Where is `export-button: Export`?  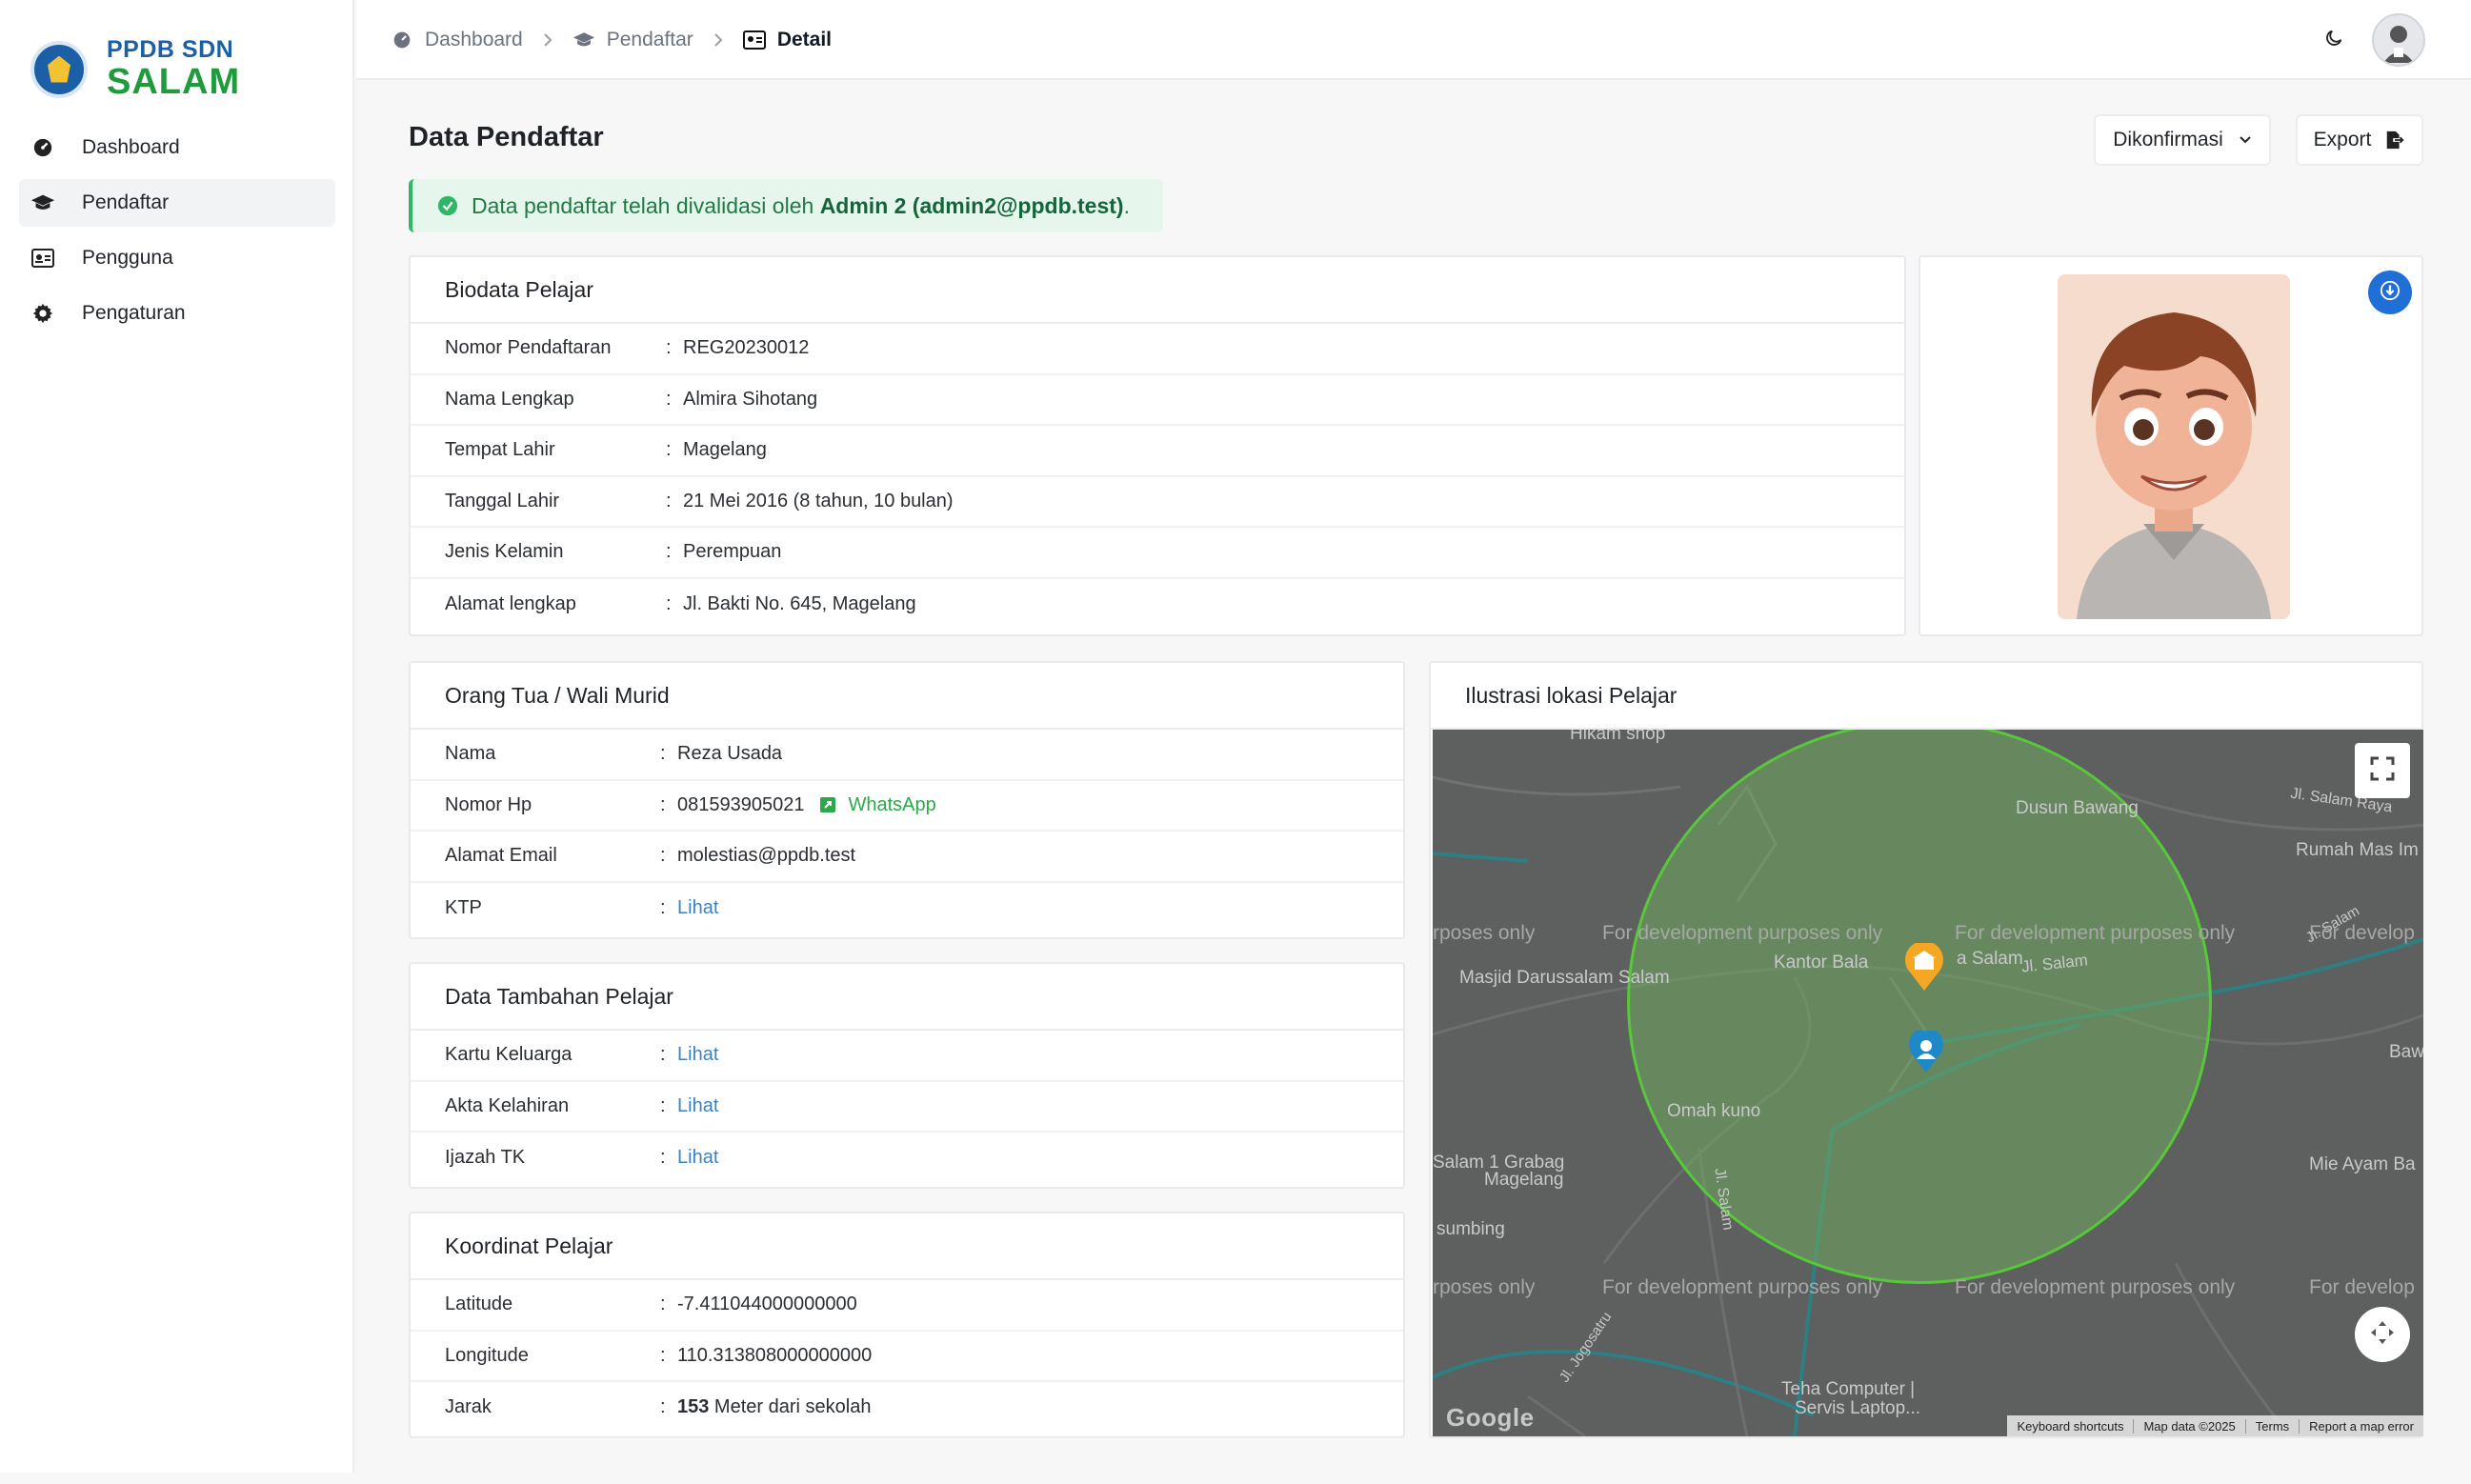
export-button: Export is located at coordinates (2359, 140).